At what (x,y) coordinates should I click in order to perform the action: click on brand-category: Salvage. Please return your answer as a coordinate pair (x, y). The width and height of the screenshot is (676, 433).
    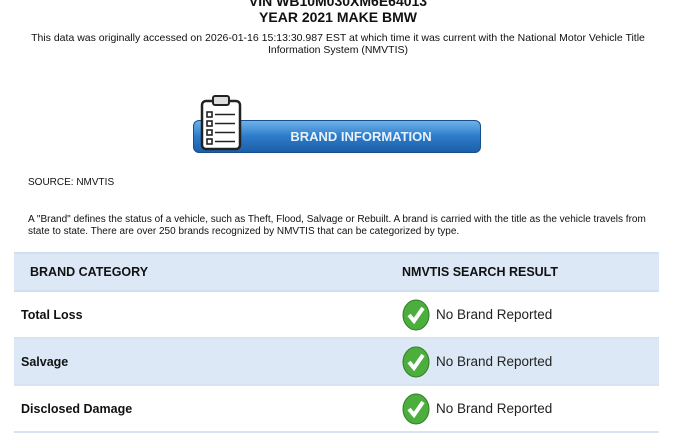
    Looking at the image, I should click on (207, 362).